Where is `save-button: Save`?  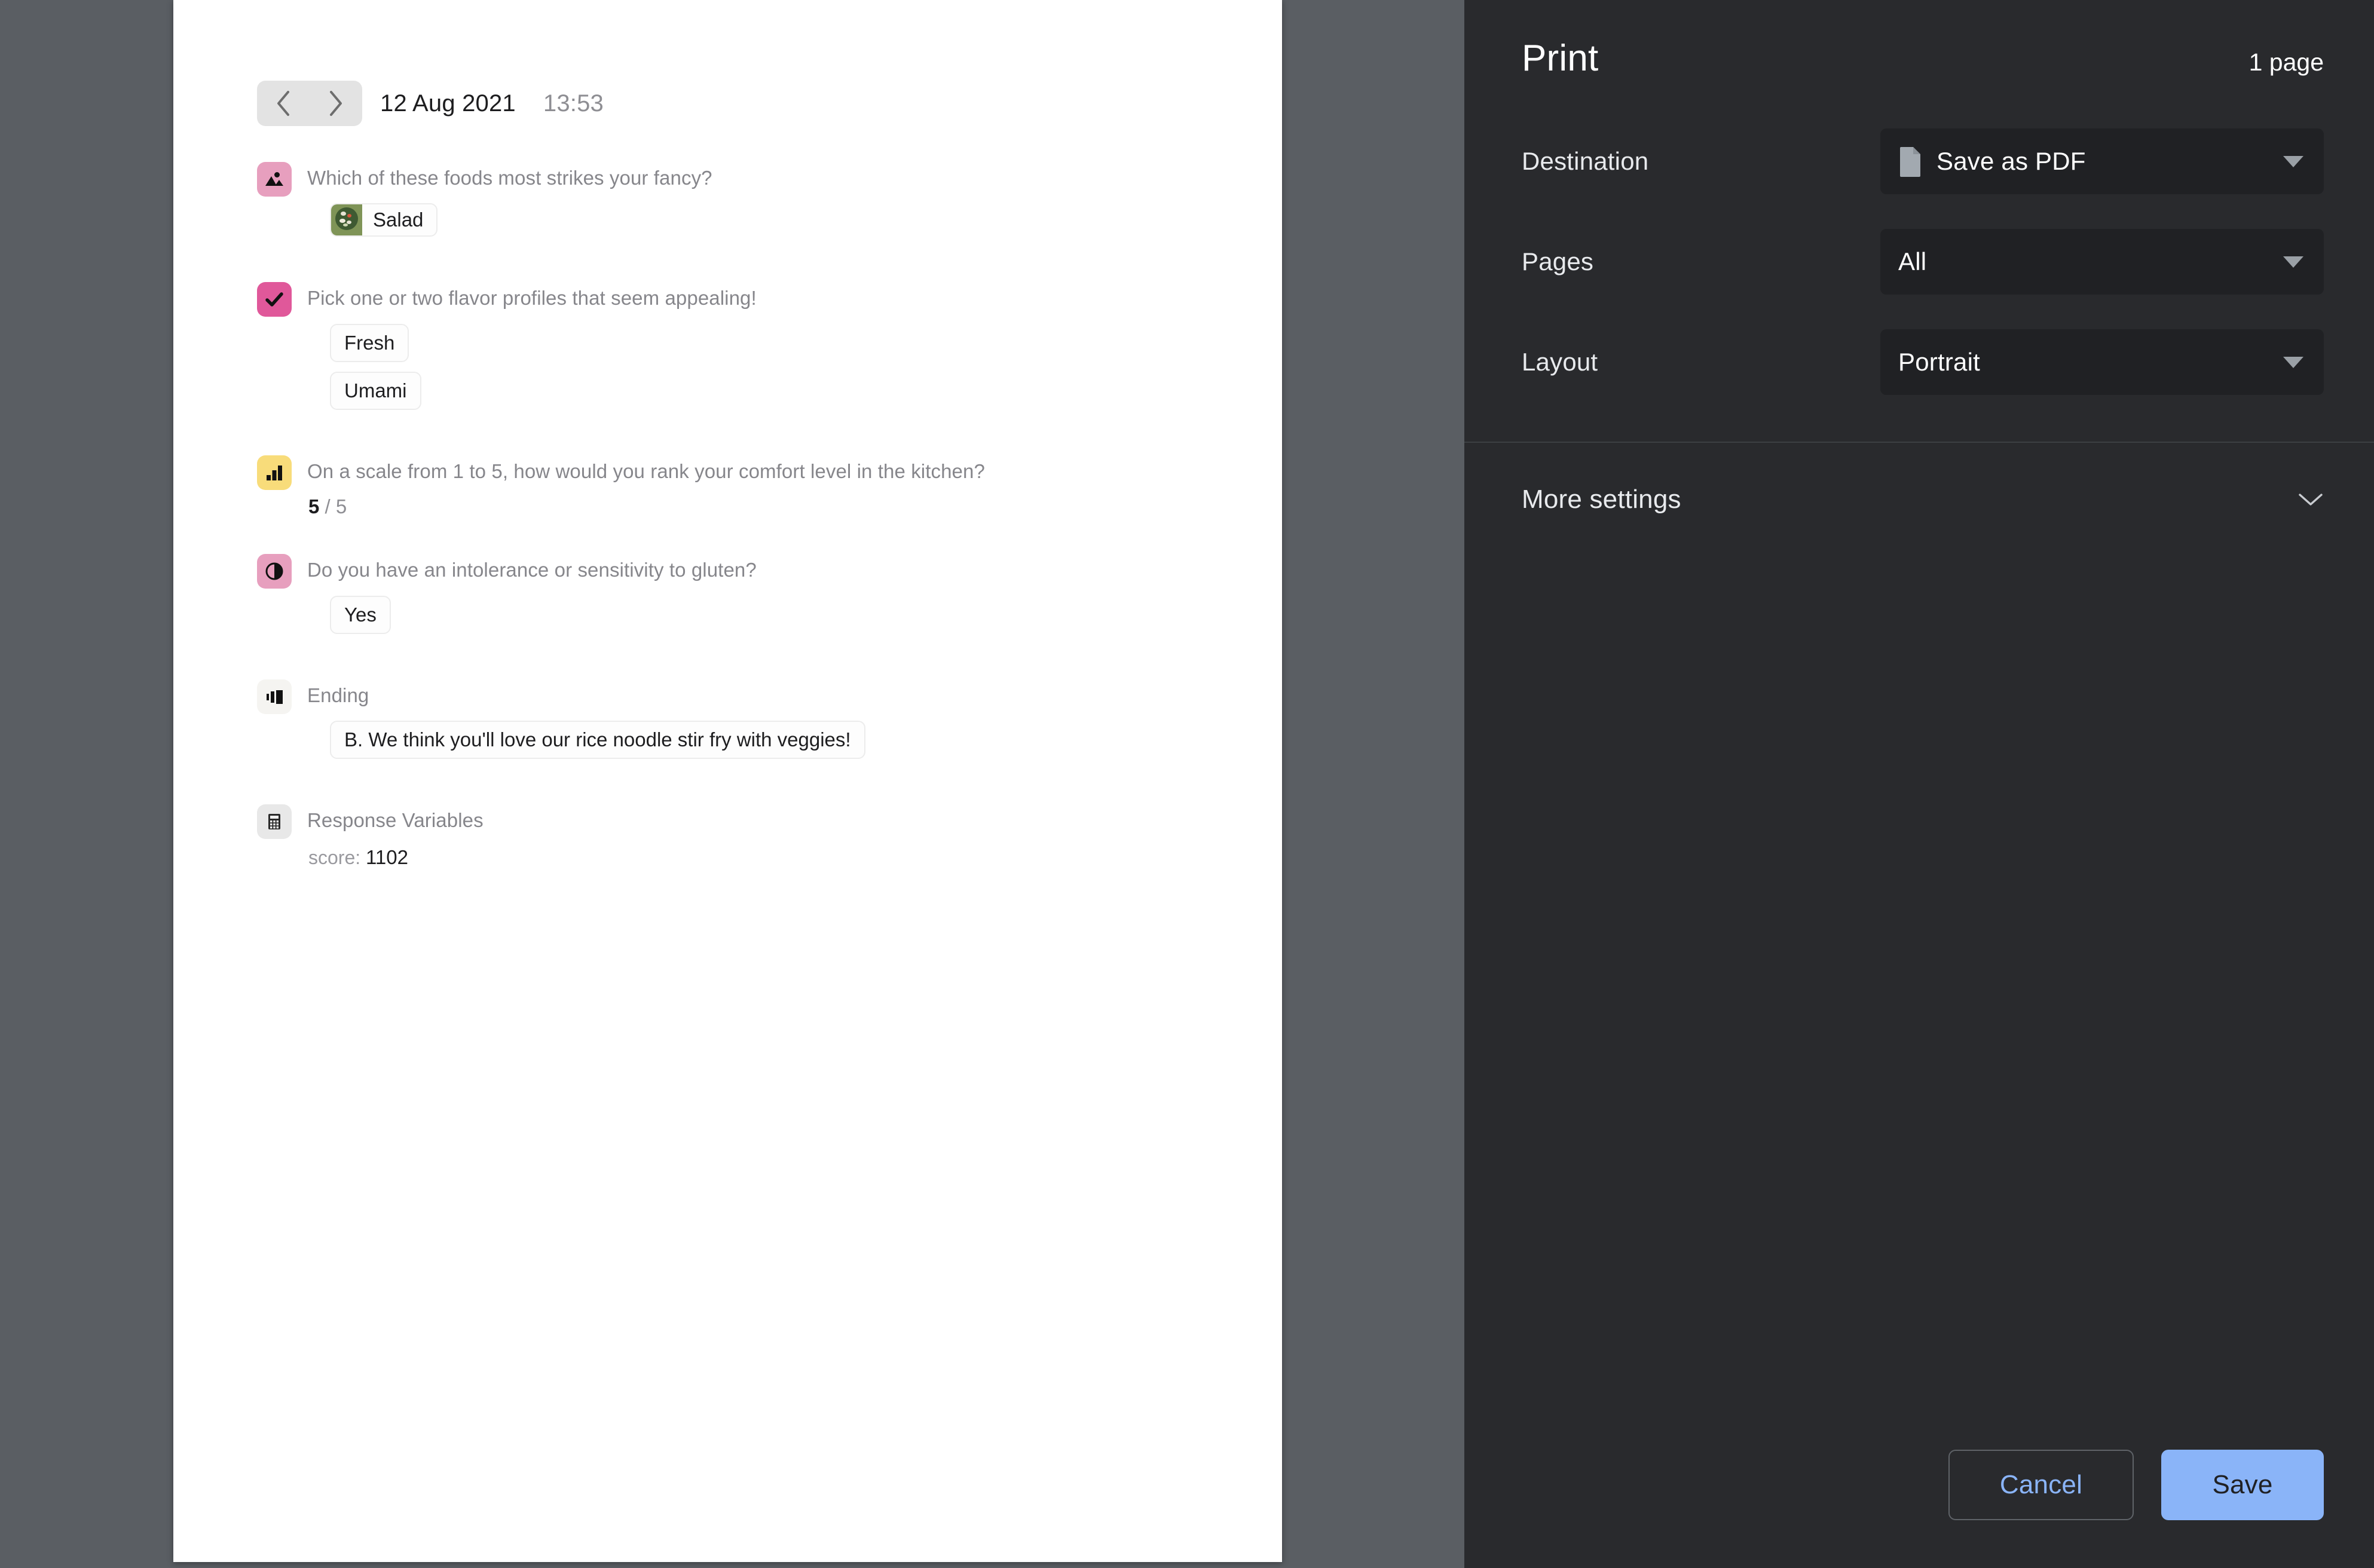 save-button: Save is located at coordinates (2242, 1485).